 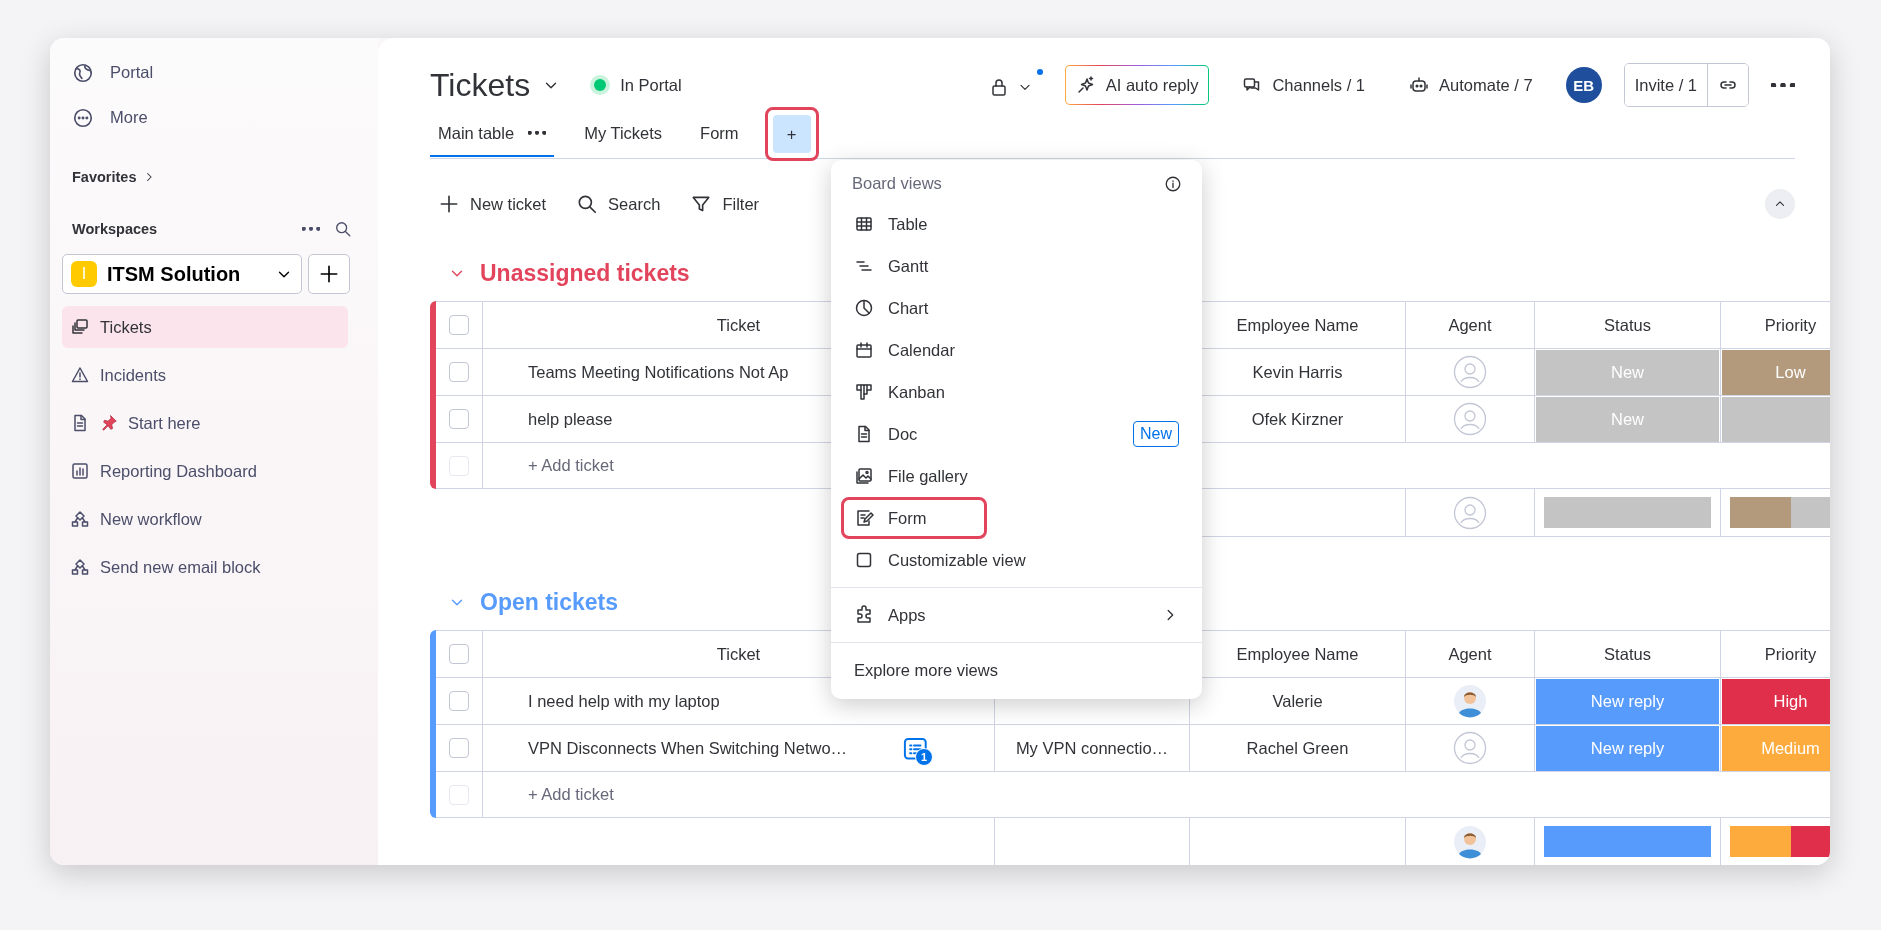 What do you see at coordinates (1016, 224) in the screenshot?
I see `menu-item: Table` at bounding box center [1016, 224].